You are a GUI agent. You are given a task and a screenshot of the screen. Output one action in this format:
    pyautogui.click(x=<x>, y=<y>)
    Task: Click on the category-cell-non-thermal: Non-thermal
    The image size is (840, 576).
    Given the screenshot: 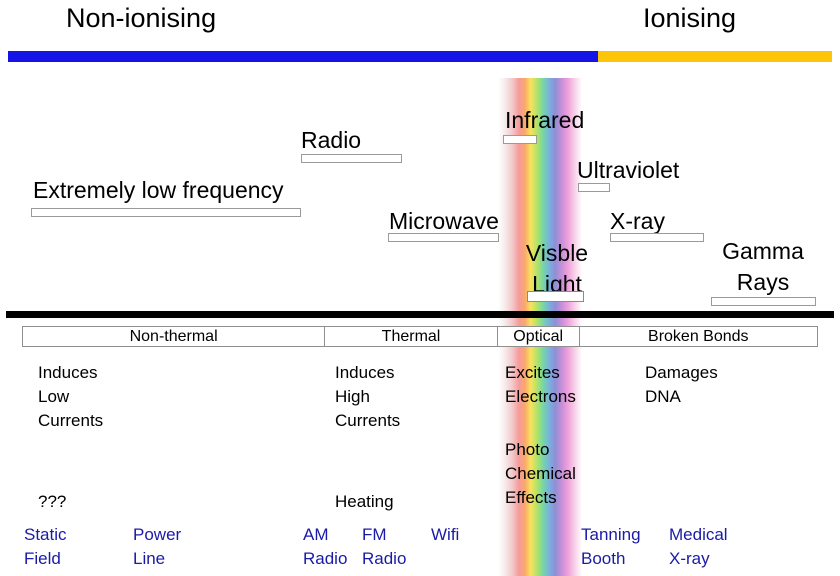 What is the action you would take?
    pyautogui.click(x=174, y=336)
    